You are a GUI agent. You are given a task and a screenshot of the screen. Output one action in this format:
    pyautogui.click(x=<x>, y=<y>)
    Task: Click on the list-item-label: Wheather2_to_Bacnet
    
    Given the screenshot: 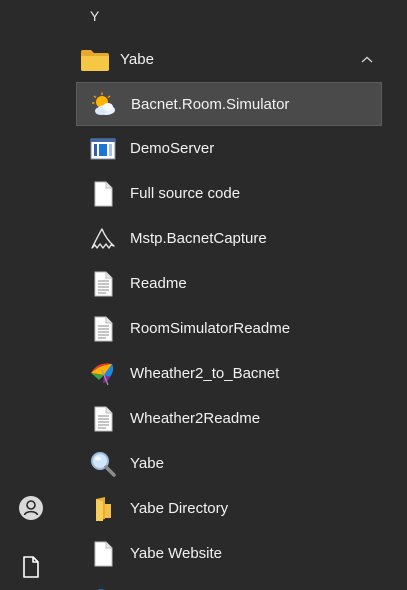 What is the action you would take?
    pyautogui.click(x=205, y=373)
    